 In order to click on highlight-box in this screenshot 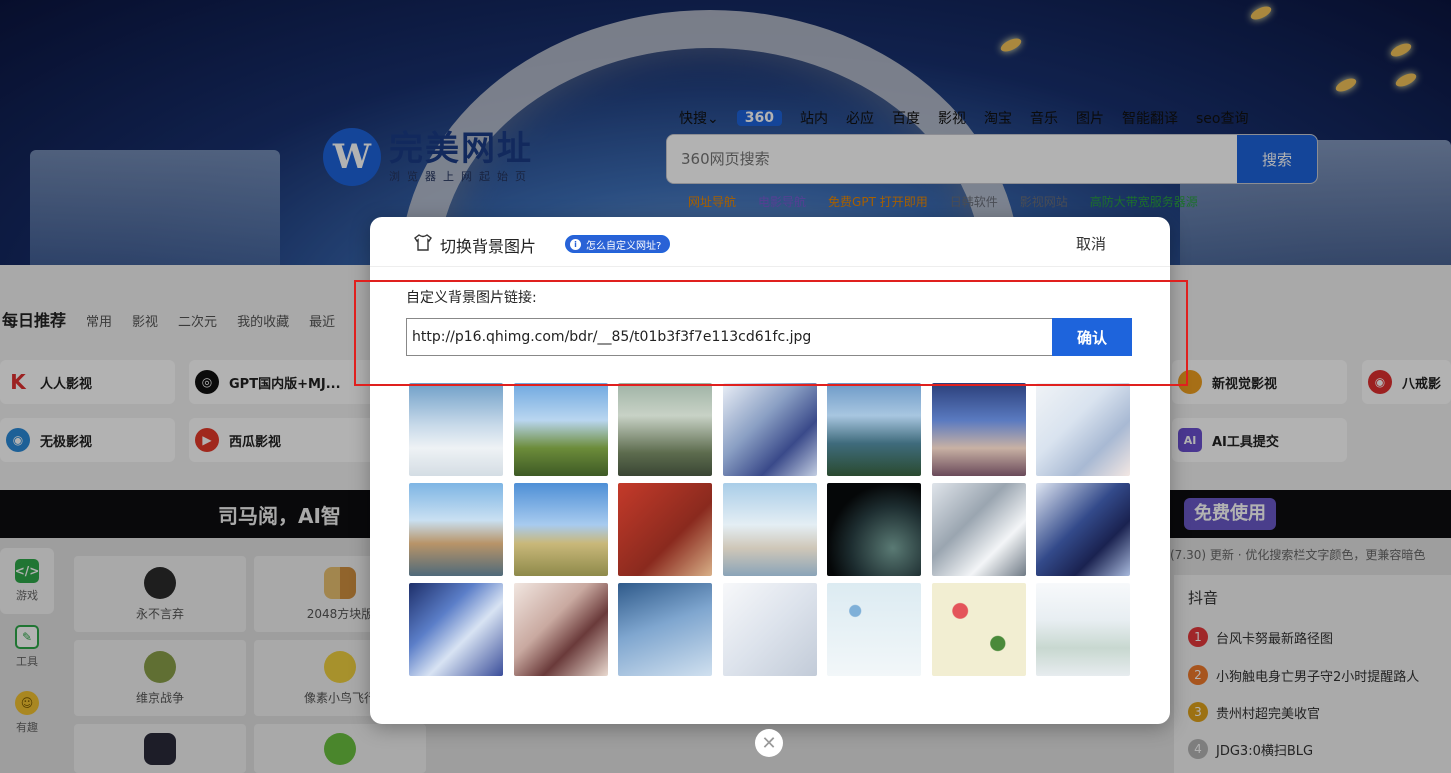, I will do `click(771, 333)`.